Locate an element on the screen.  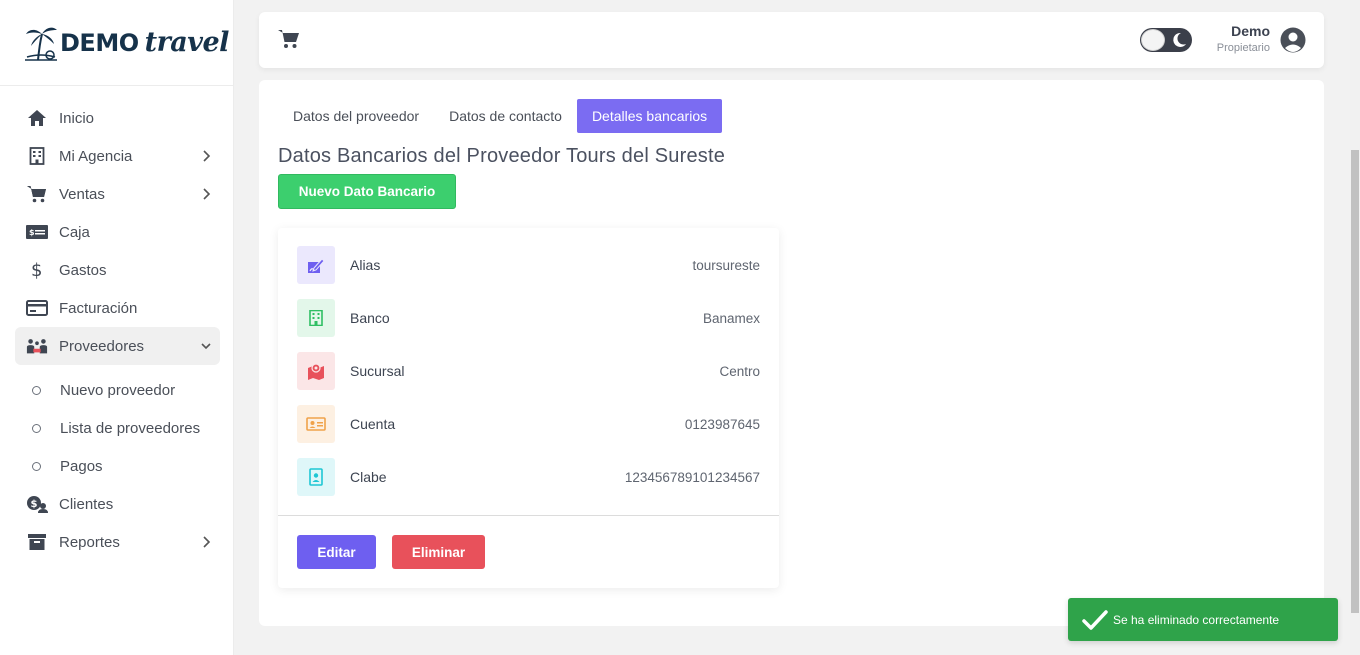
sidebar-item-label: Inicio is located at coordinates (77, 118).